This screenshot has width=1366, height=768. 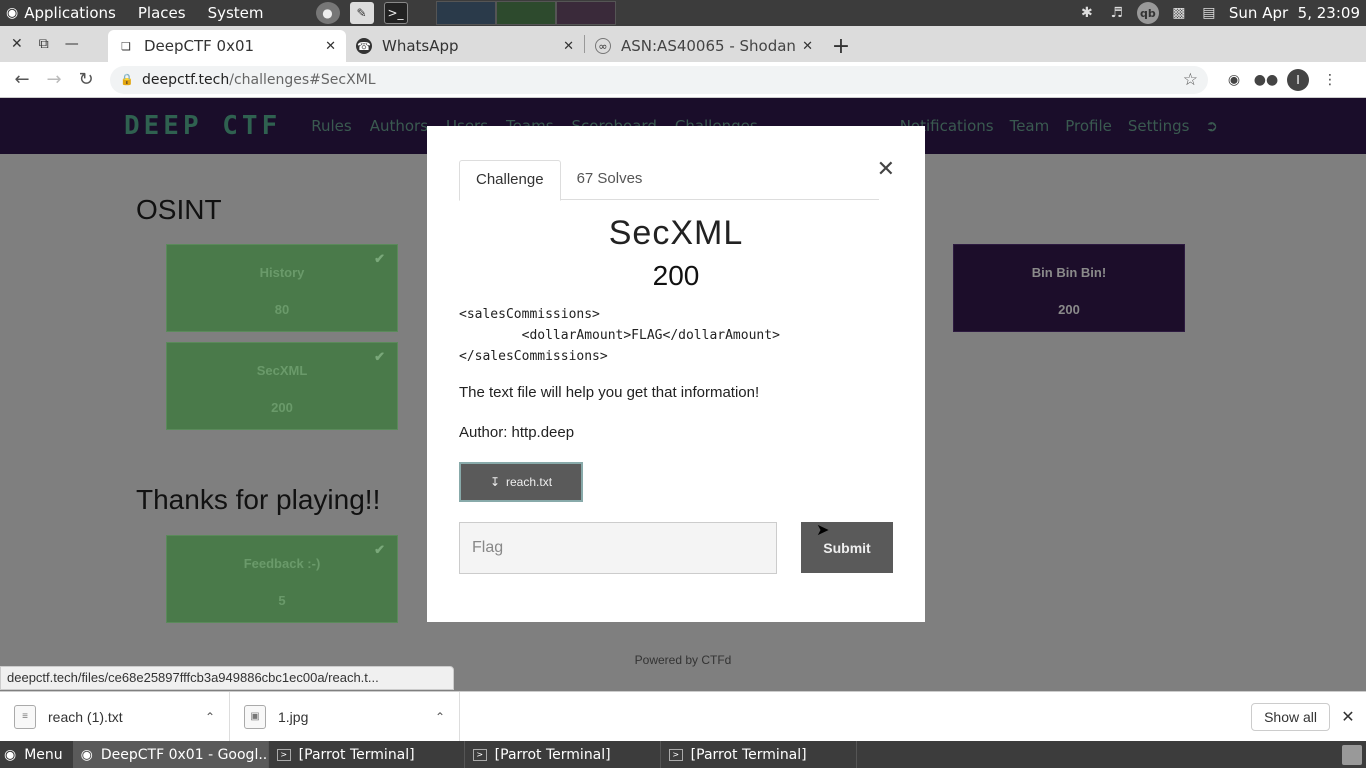 I want to click on reload-button: ↻, so click(x=86, y=79).